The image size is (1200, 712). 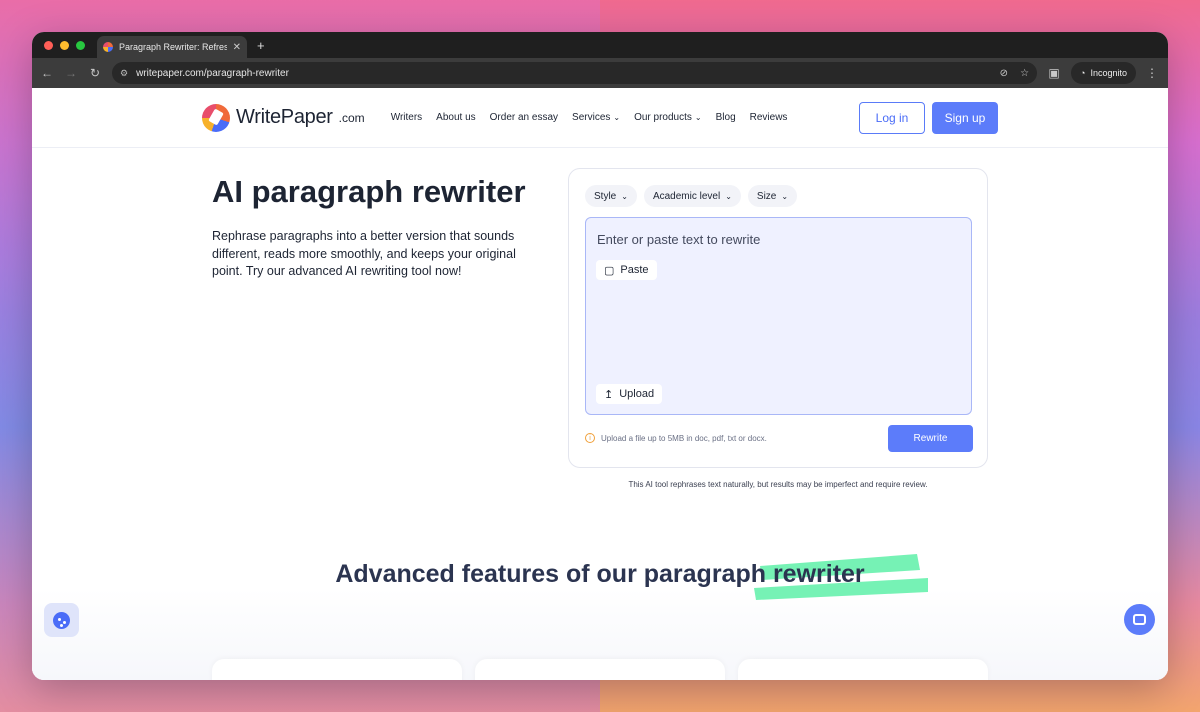 What do you see at coordinates (108, 47) in the screenshot?
I see `favicon-icon` at bounding box center [108, 47].